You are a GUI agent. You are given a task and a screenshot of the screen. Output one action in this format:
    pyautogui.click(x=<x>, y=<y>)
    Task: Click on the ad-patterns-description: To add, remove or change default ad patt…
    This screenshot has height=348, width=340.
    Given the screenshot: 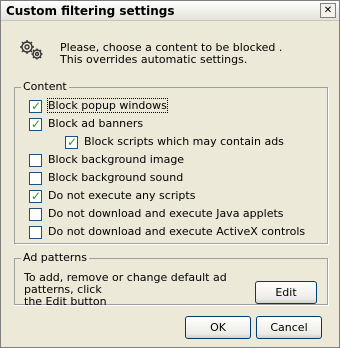 What is the action you would take?
    pyautogui.click(x=144, y=290)
    